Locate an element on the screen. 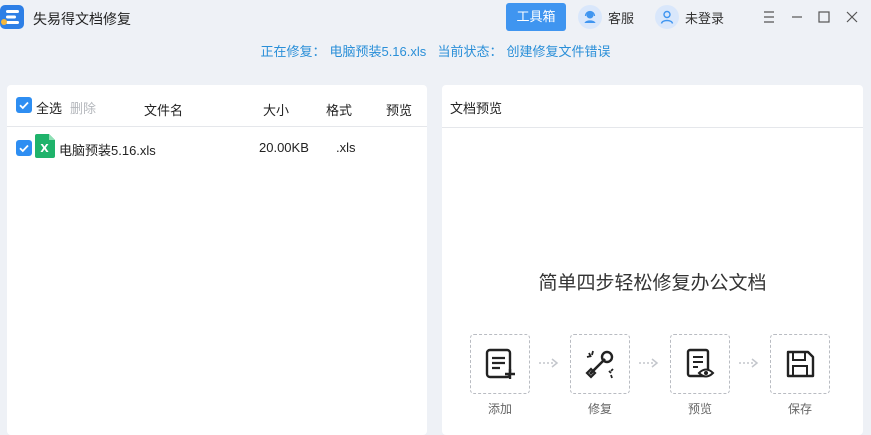 Image resolution: width=871 pixels, height=435 pixels. step-preview: 预览 is located at coordinates (700, 375).